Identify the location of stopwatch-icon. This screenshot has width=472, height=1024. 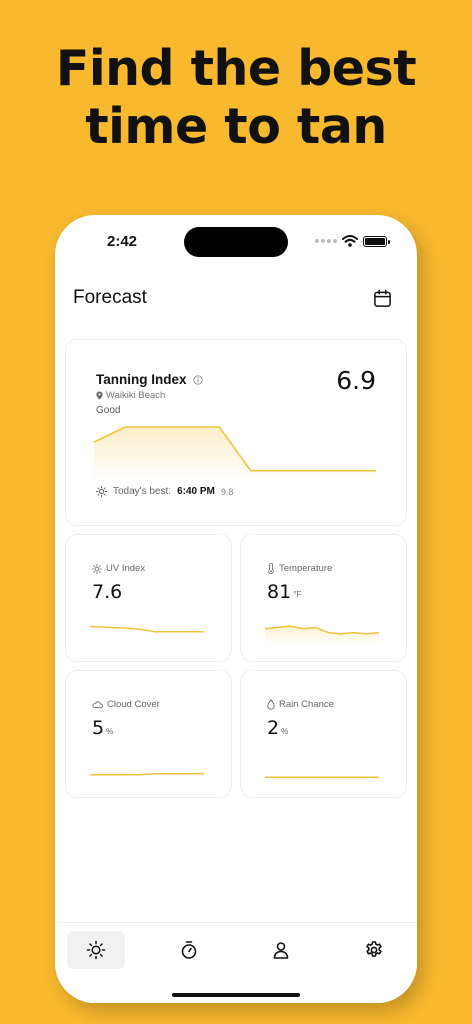
(189, 950).